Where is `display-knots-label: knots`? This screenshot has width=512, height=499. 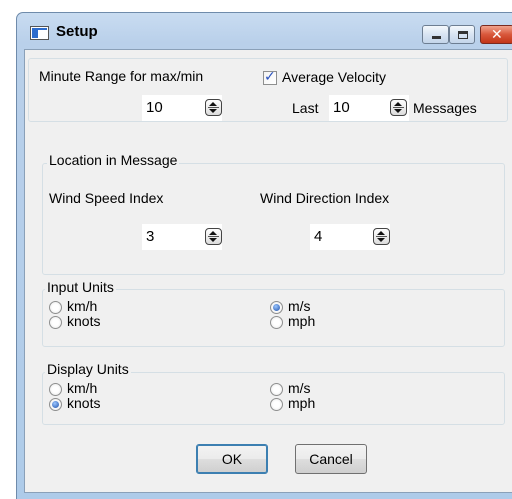 display-knots-label: knots is located at coordinates (84, 403).